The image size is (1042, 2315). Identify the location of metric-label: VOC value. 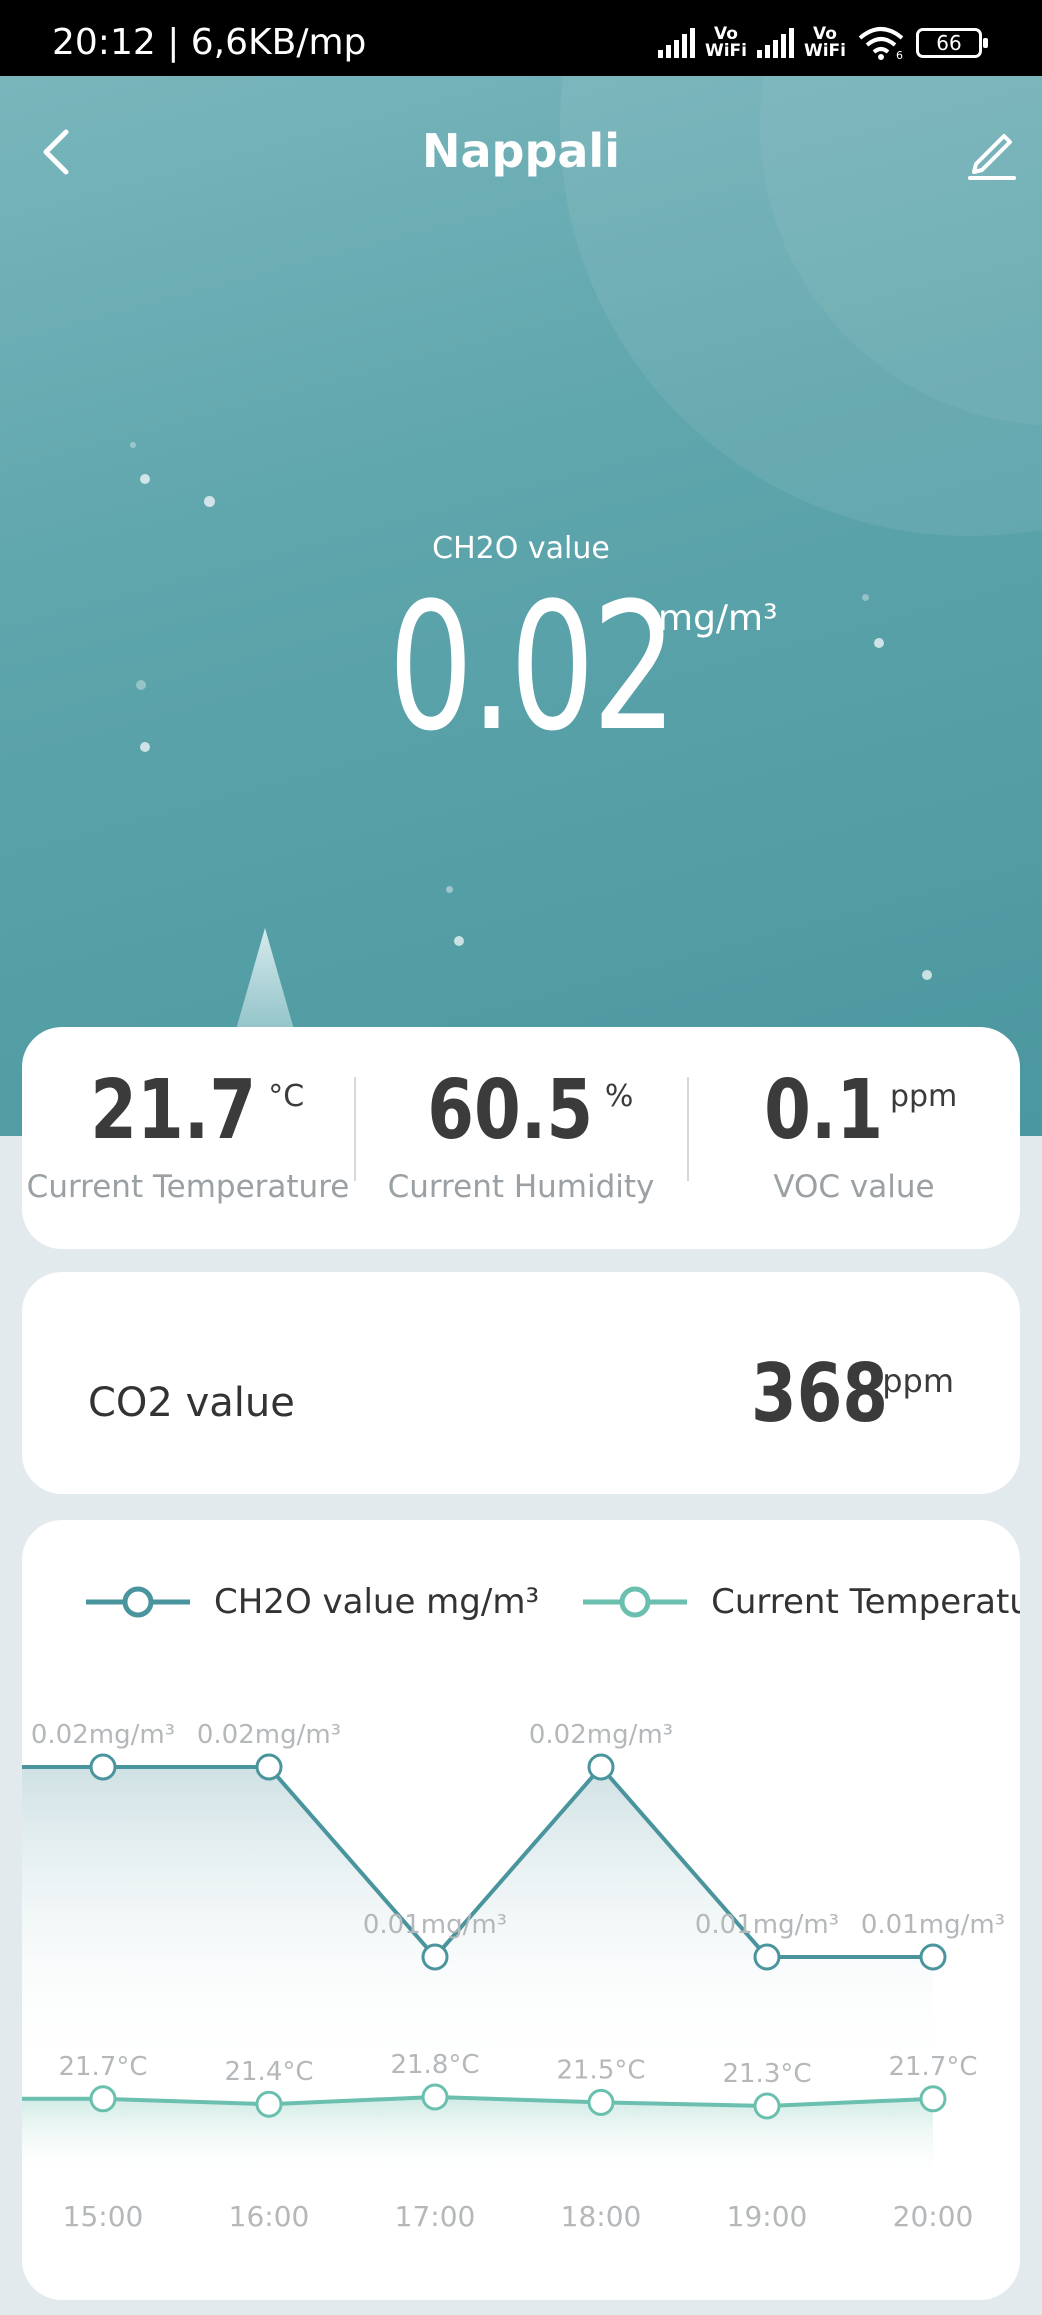
(854, 1187).